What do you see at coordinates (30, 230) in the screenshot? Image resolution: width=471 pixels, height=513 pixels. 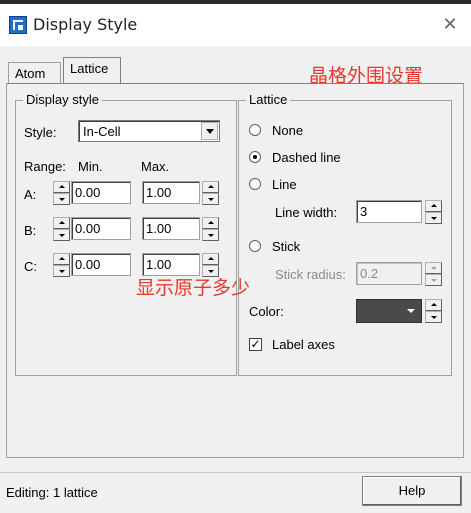 I see `axis-b-label: B:` at bounding box center [30, 230].